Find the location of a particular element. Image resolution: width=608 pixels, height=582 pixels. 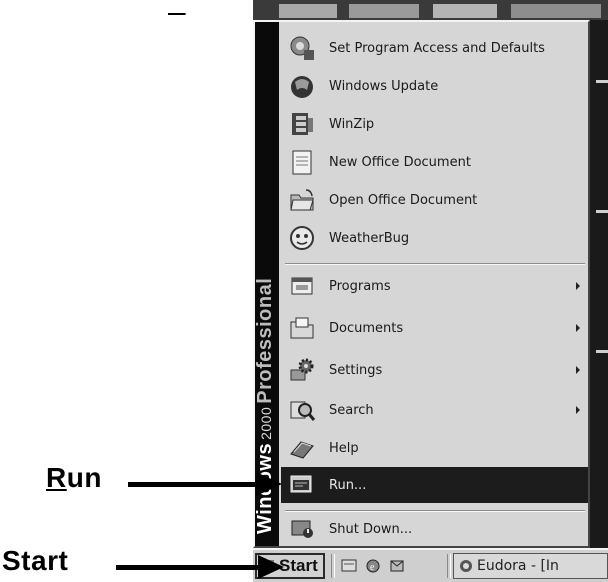

run-callout-arrow-line is located at coordinates (193, 484).